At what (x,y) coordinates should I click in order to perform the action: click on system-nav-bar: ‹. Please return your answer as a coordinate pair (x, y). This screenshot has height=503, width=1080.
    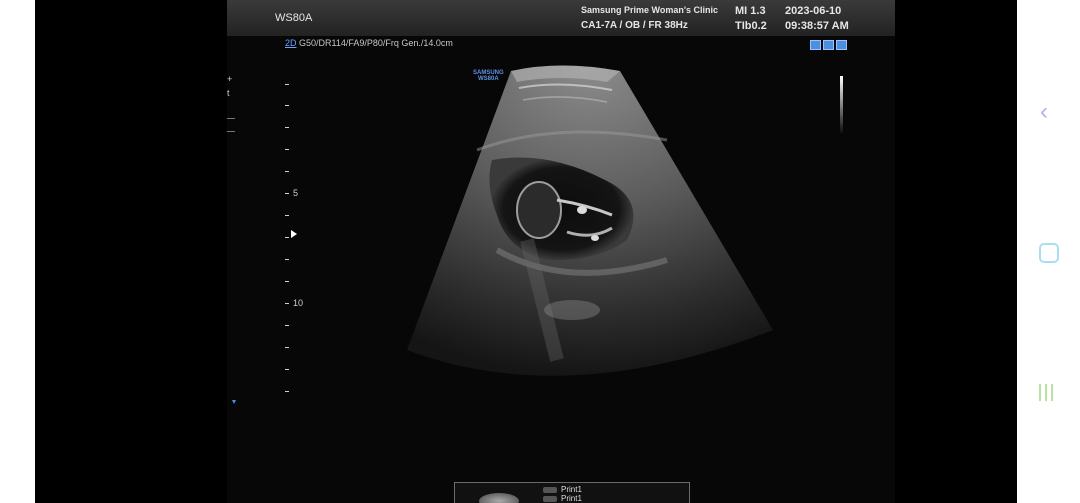
    Looking at the image, I should click on (1048, 251).